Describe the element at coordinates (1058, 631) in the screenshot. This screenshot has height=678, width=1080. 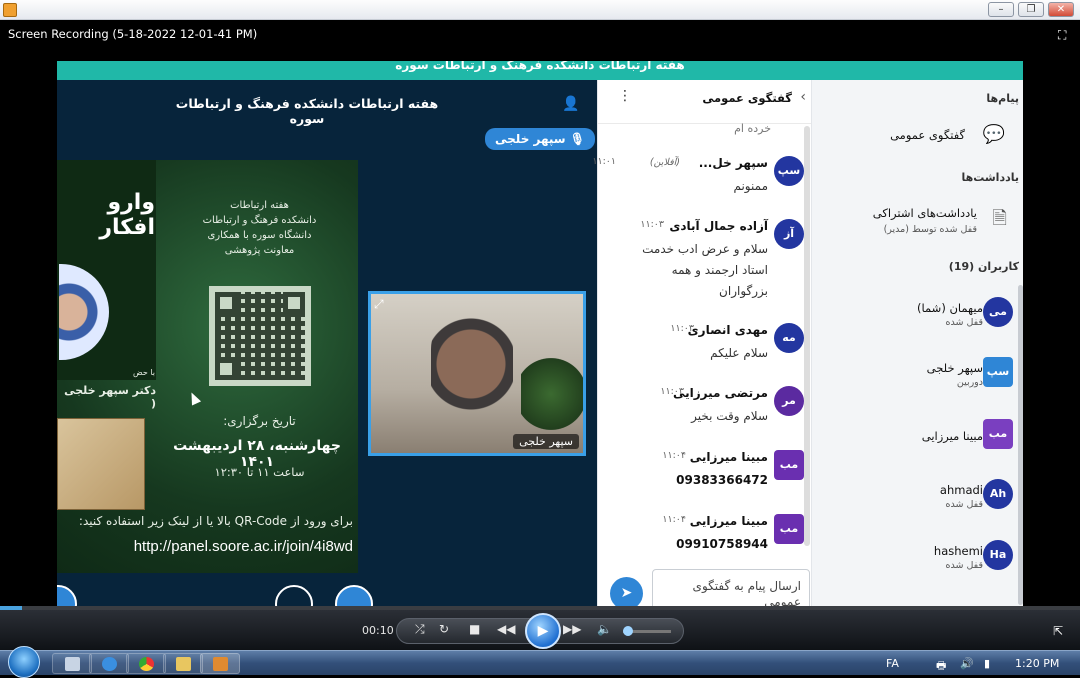
I see `switch-to-library-icon: ⇱` at that location.